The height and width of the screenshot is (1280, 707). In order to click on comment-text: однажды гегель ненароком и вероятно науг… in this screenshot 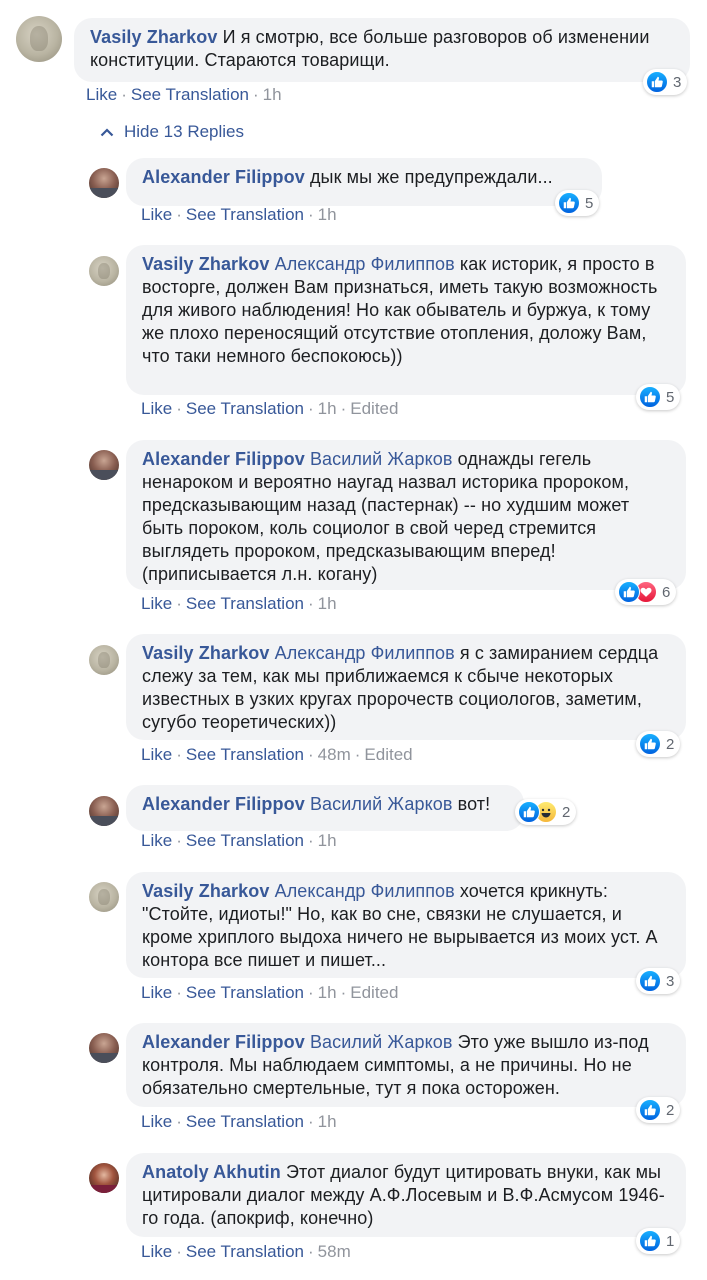, I will do `click(386, 516)`.